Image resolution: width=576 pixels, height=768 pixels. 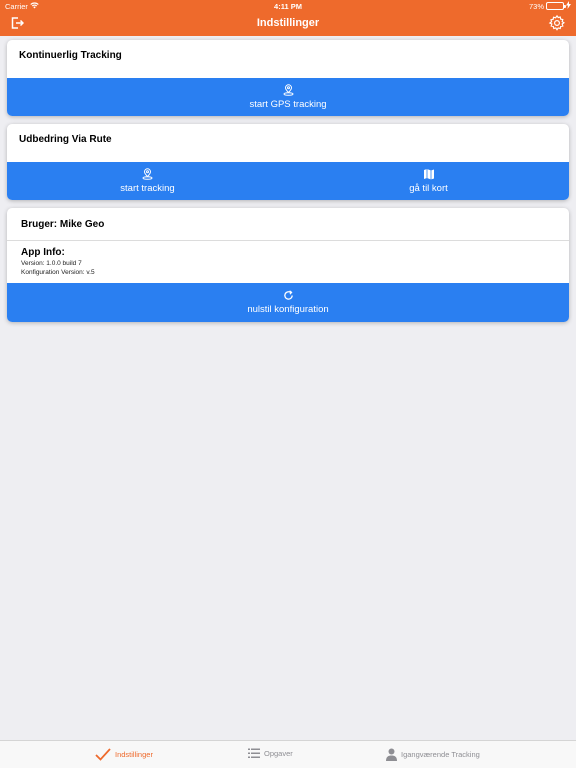 What do you see at coordinates (134, 754) in the screenshot?
I see `tab-settings-label: Indstillinger` at bounding box center [134, 754].